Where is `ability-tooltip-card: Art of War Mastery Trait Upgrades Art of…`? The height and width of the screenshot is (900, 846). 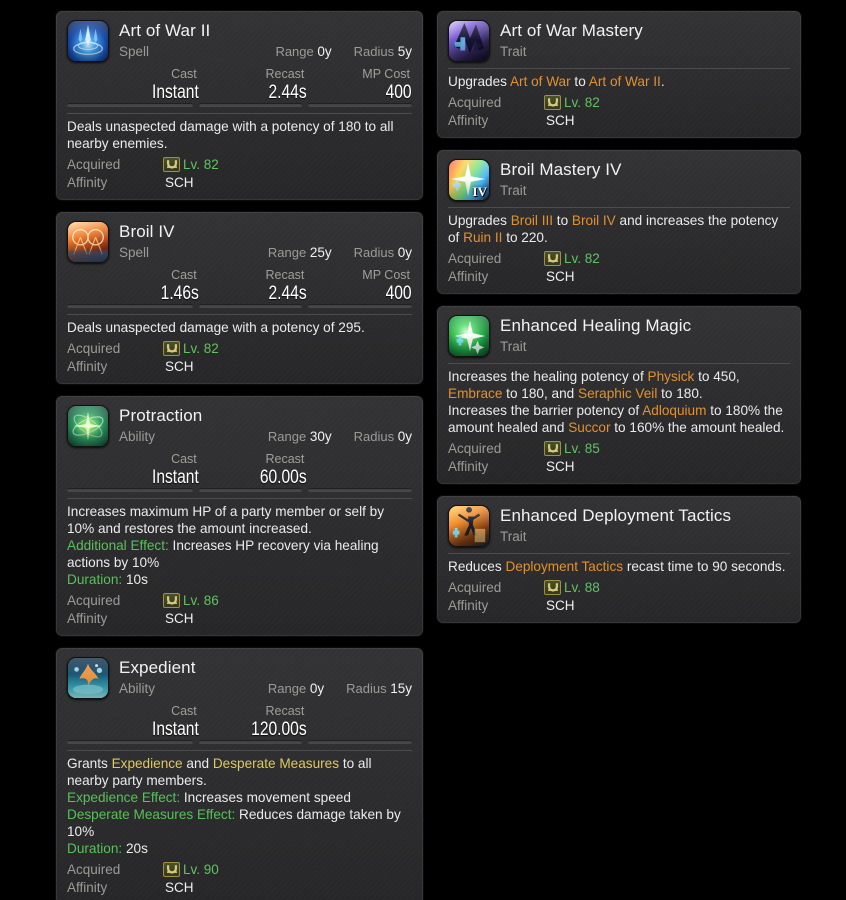
ability-tooltip-card: Art of War Mastery Trait Upgrades Art of… is located at coordinates (619, 74).